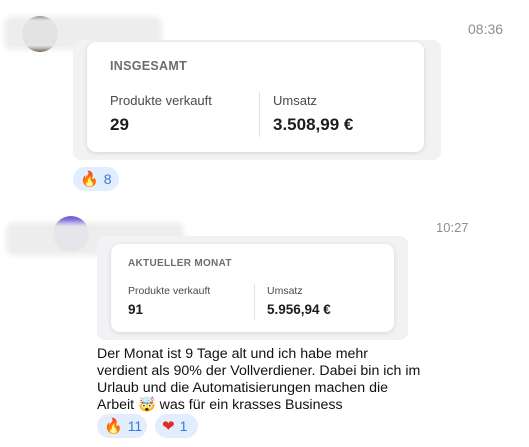 The image size is (529, 447). I want to click on reaction-heart-2: ❤ 1, so click(176, 426).